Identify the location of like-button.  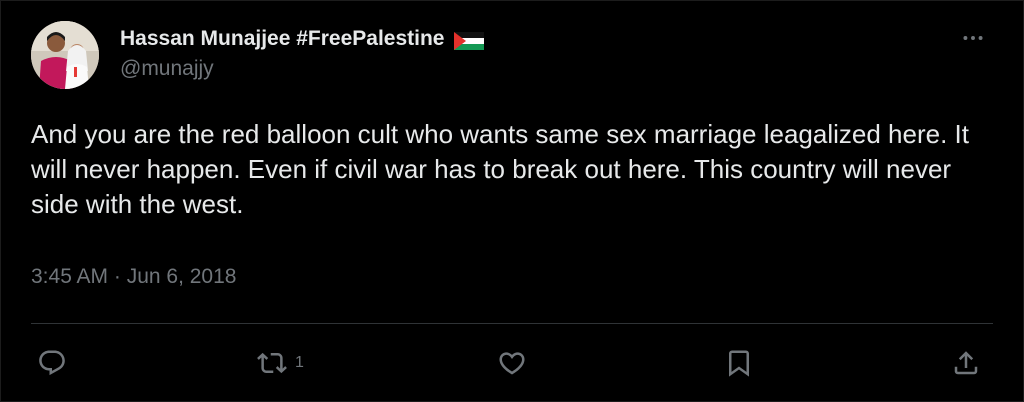
(512, 363).